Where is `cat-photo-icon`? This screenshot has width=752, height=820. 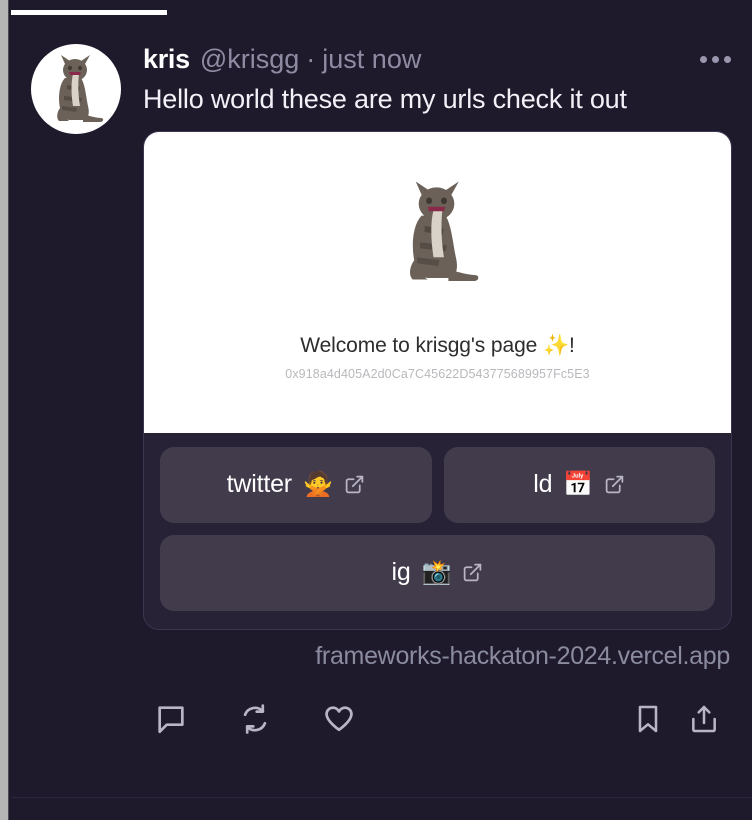
cat-photo-icon is located at coordinates (438, 232).